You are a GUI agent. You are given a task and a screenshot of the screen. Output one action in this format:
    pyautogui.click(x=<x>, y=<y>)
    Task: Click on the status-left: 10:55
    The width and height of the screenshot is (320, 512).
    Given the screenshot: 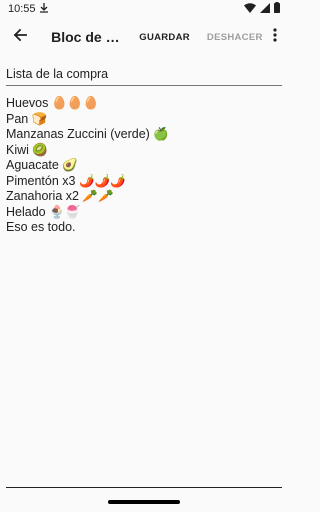 What is the action you would take?
    pyautogui.click(x=28, y=9)
    